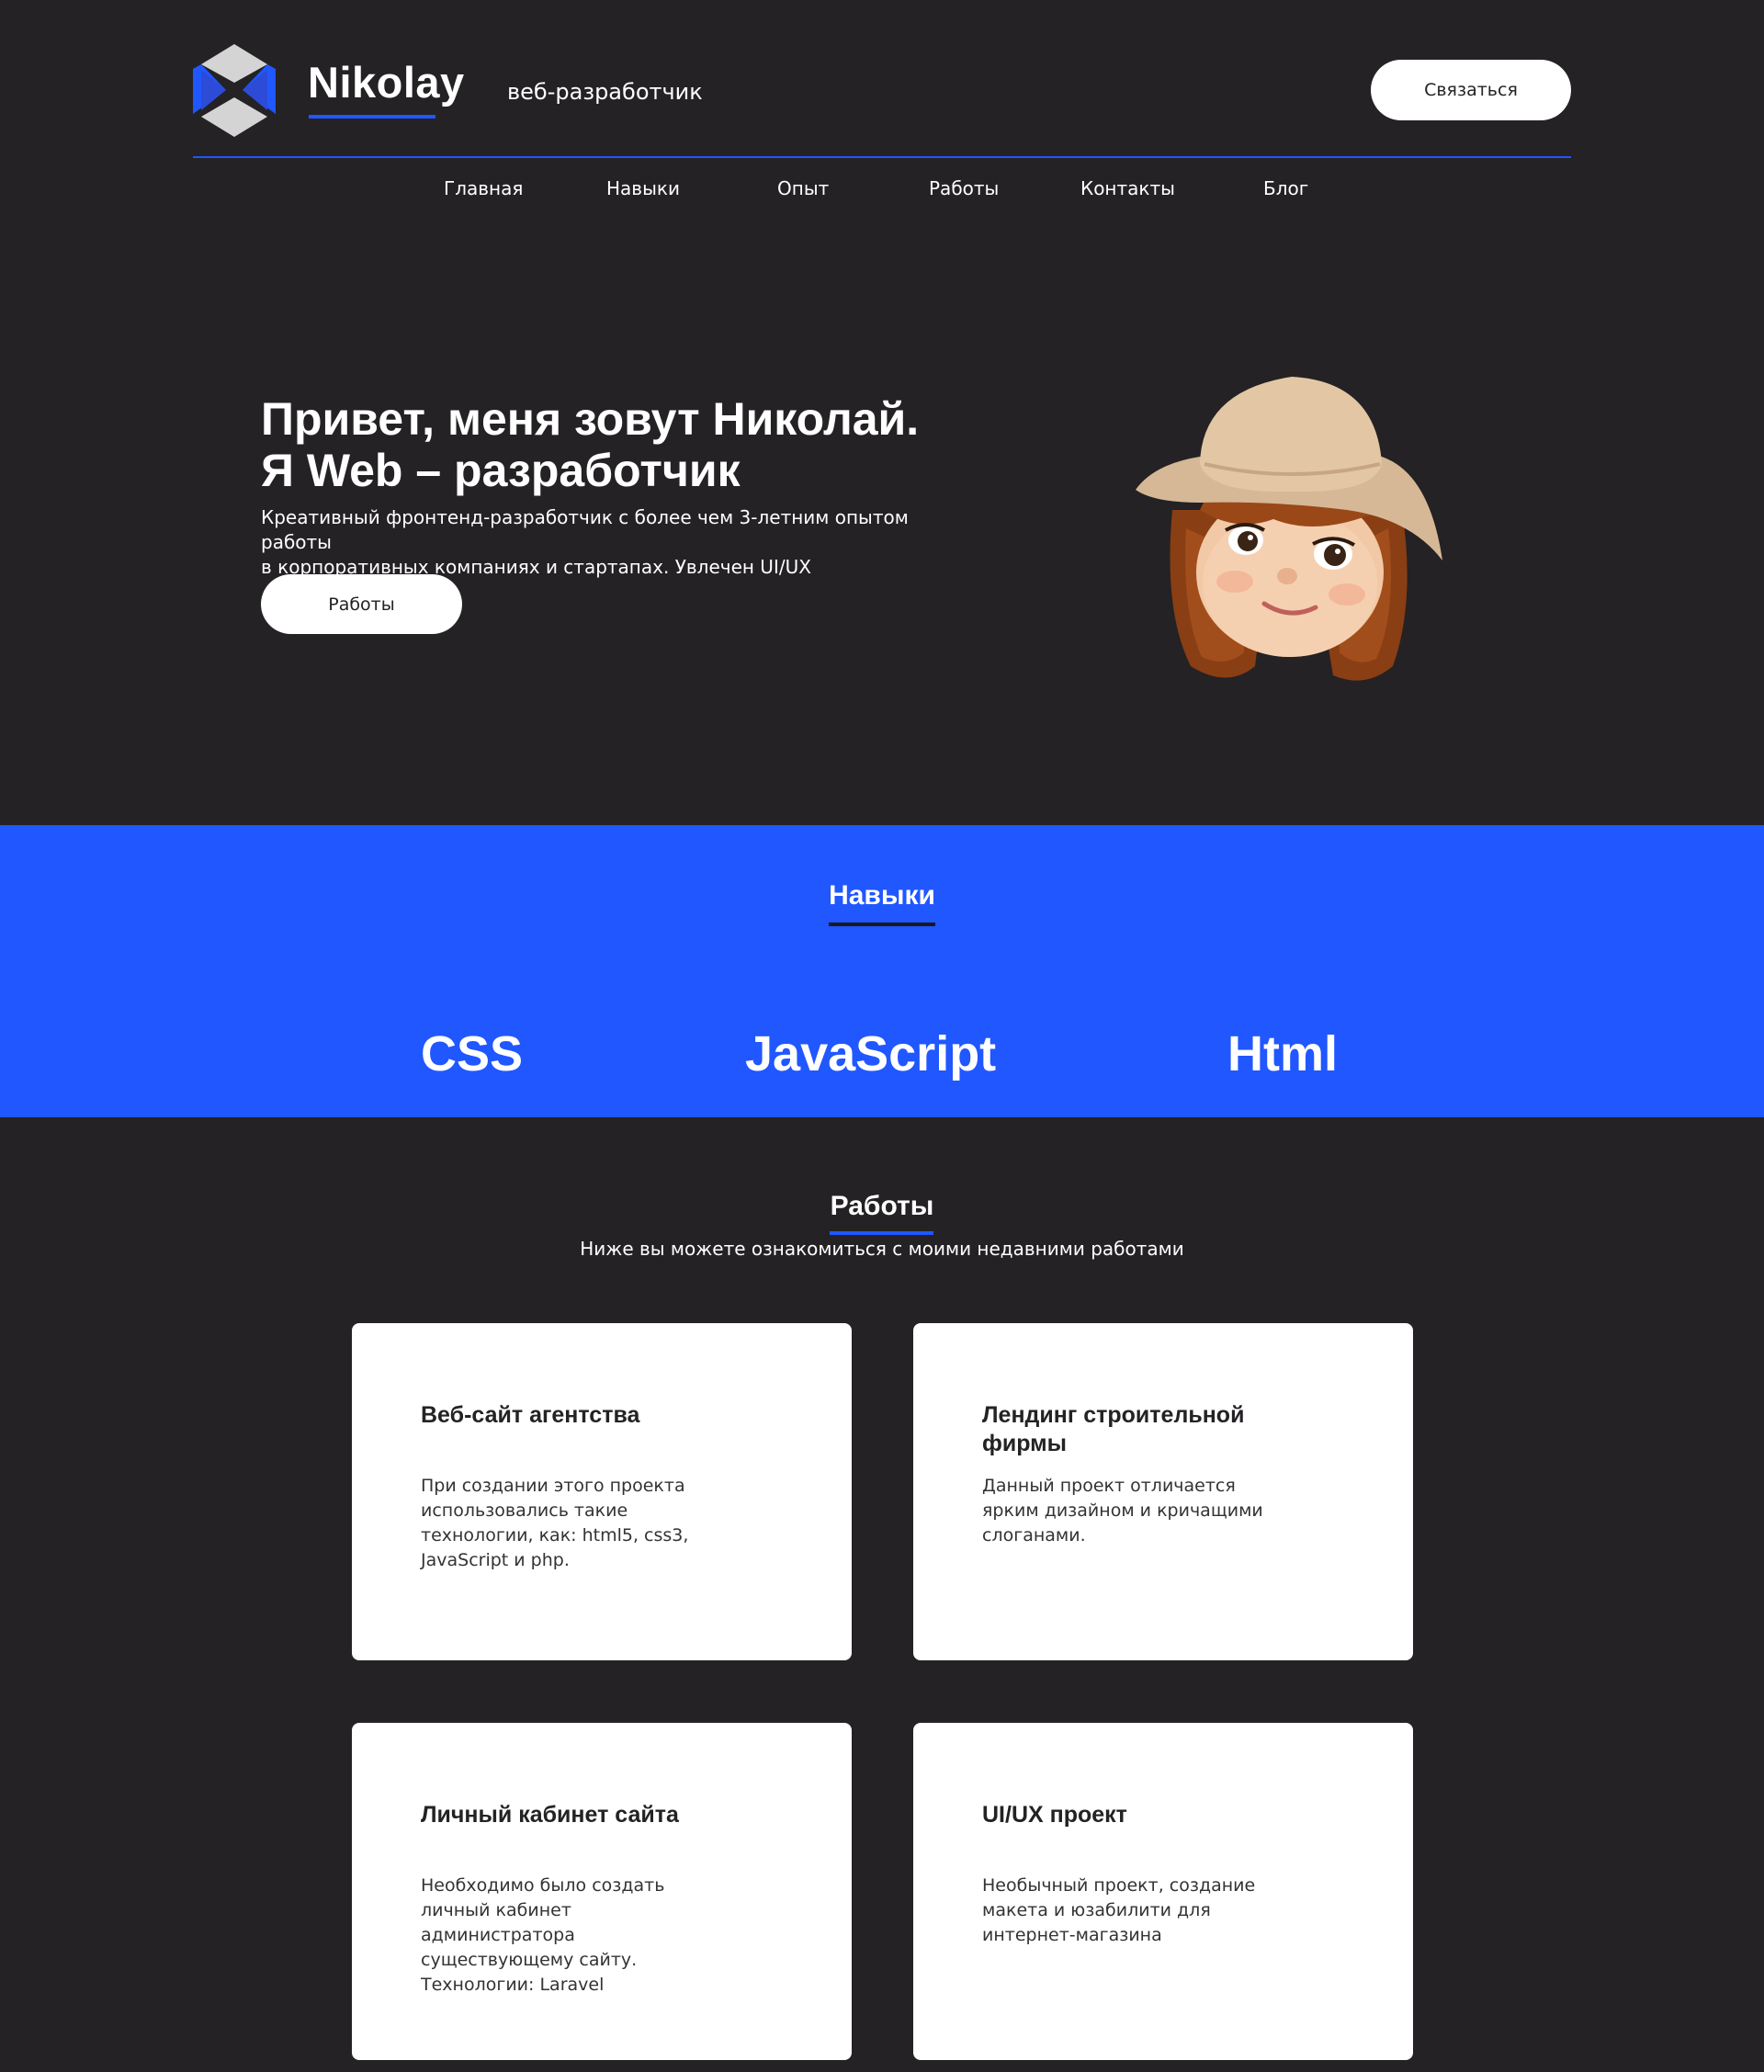 This screenshot has height=2072, width=1764. Describe the element at coordinates (362, 604) in the screenshot. I see `works-button: Работы` at that location.